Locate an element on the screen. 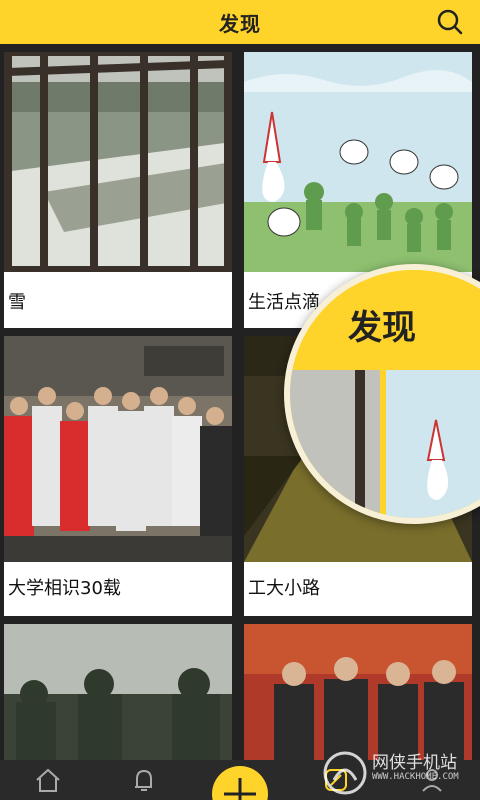 This screenshot has width=480, height=800. header-bar: 发现 is located at coordinates (240, 22).